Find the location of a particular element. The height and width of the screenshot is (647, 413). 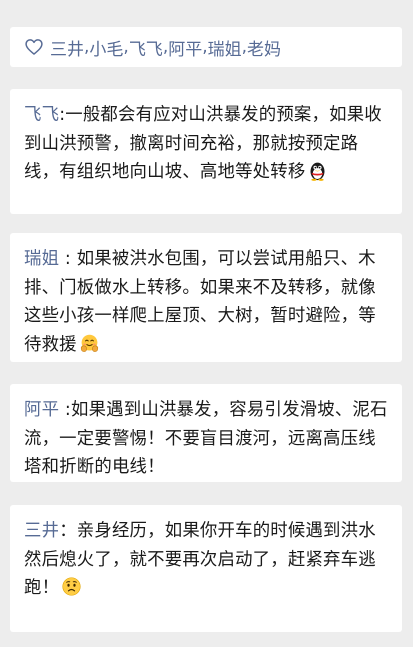

like-name: 飞飞 is located at coordinates (146, 47).